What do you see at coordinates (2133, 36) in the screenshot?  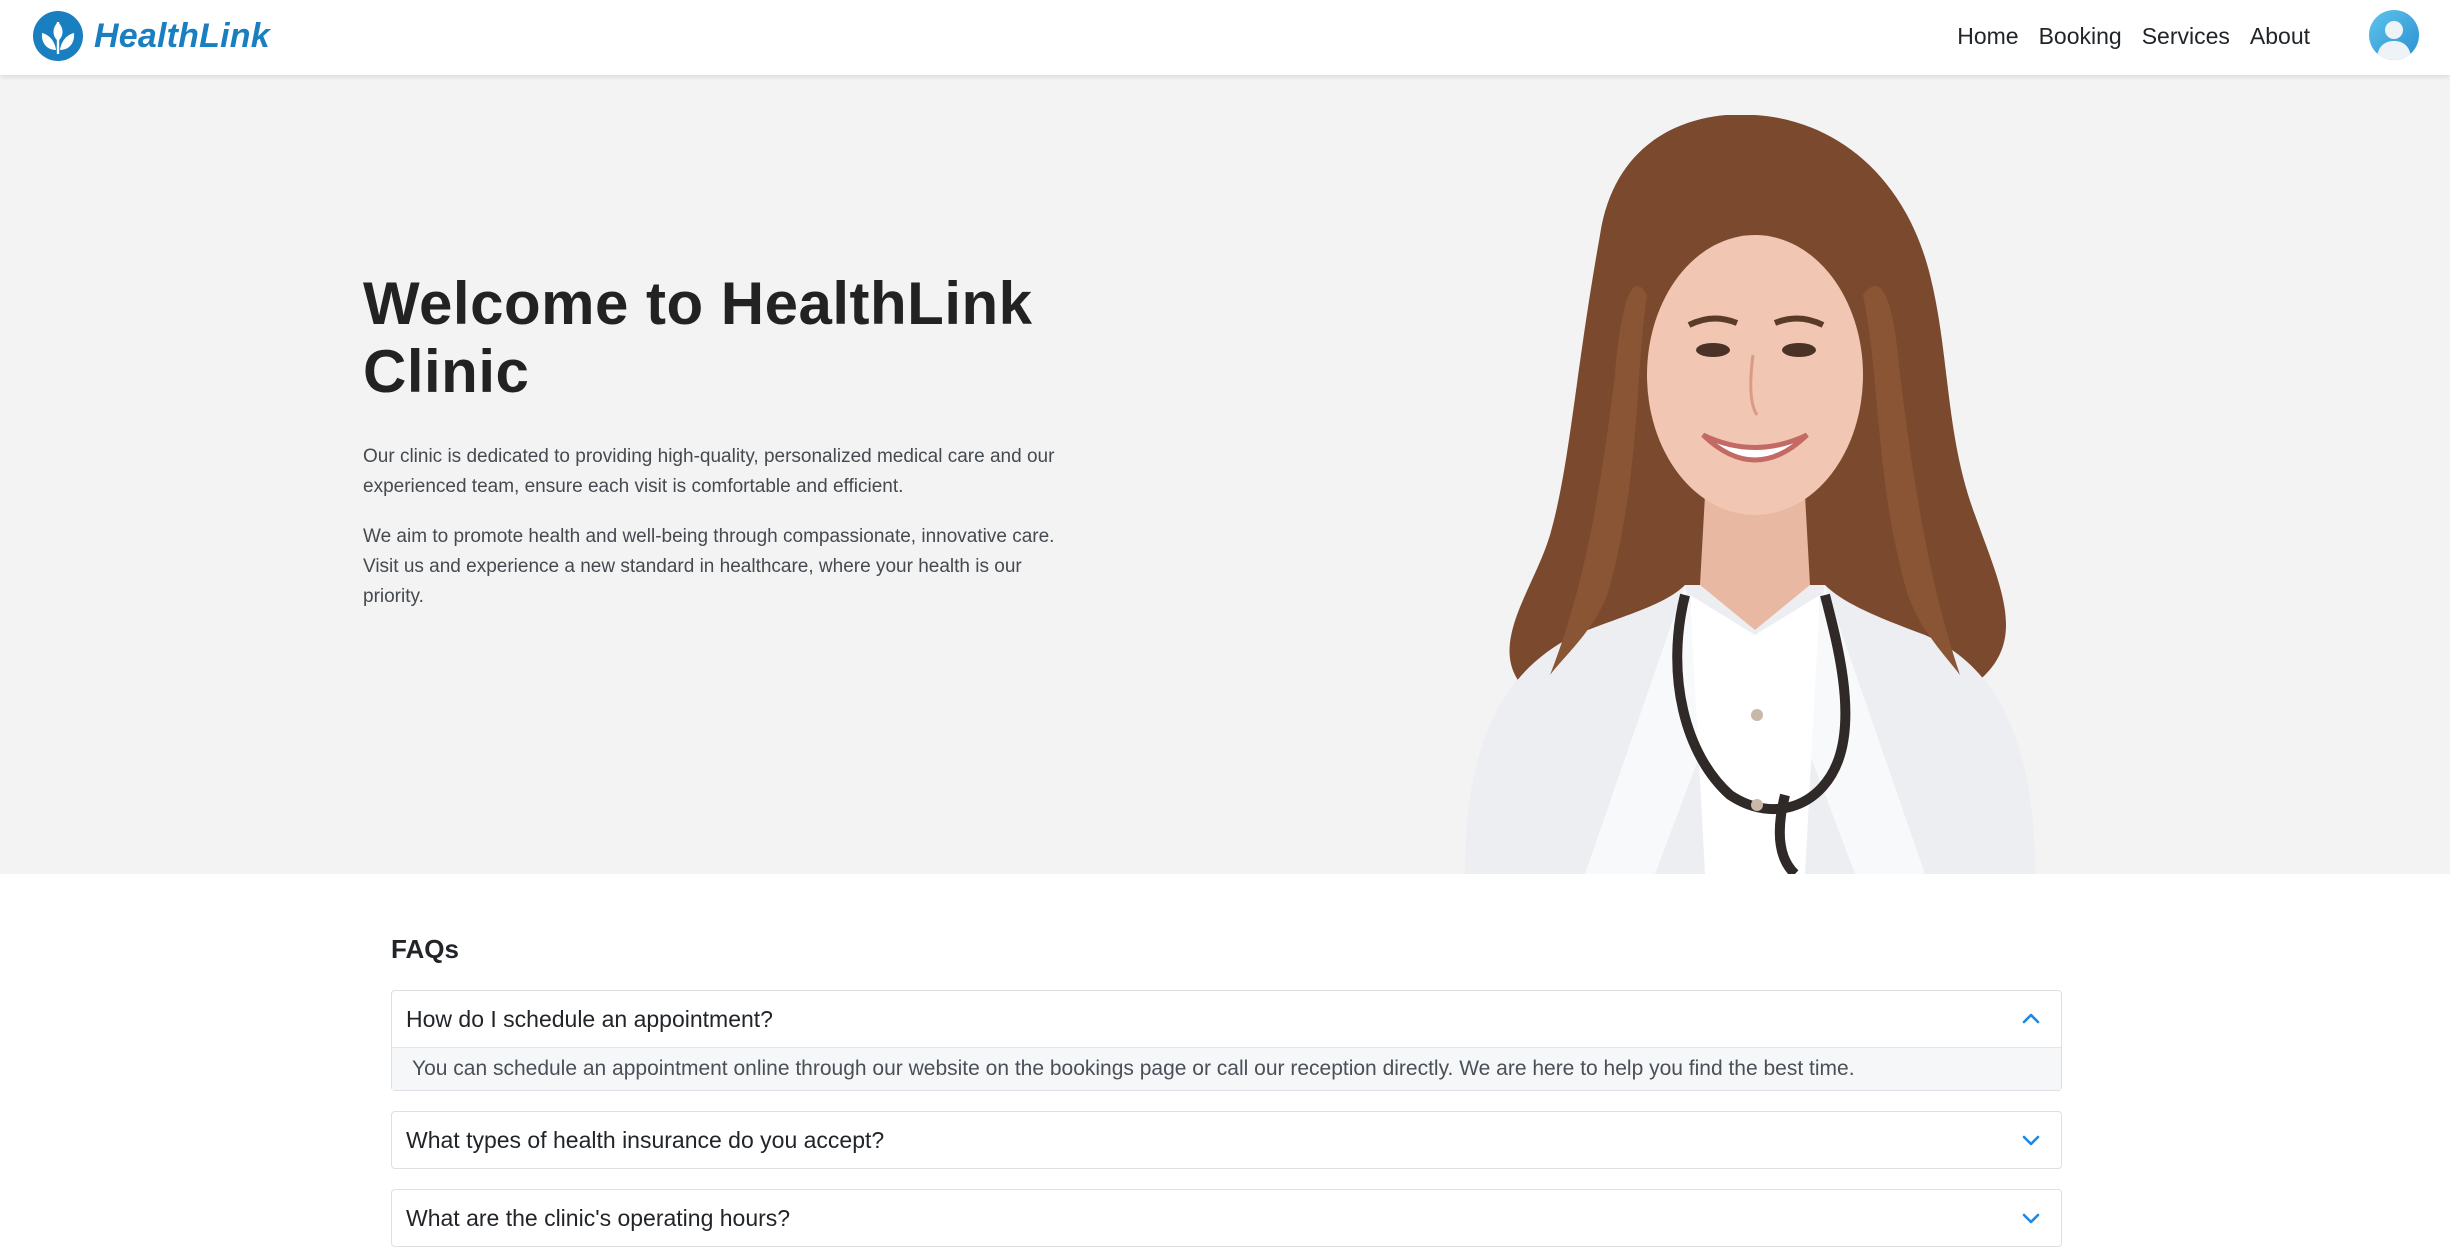 I see `nav-links: Home Booking Services About` at bounding box center [2133, 36].